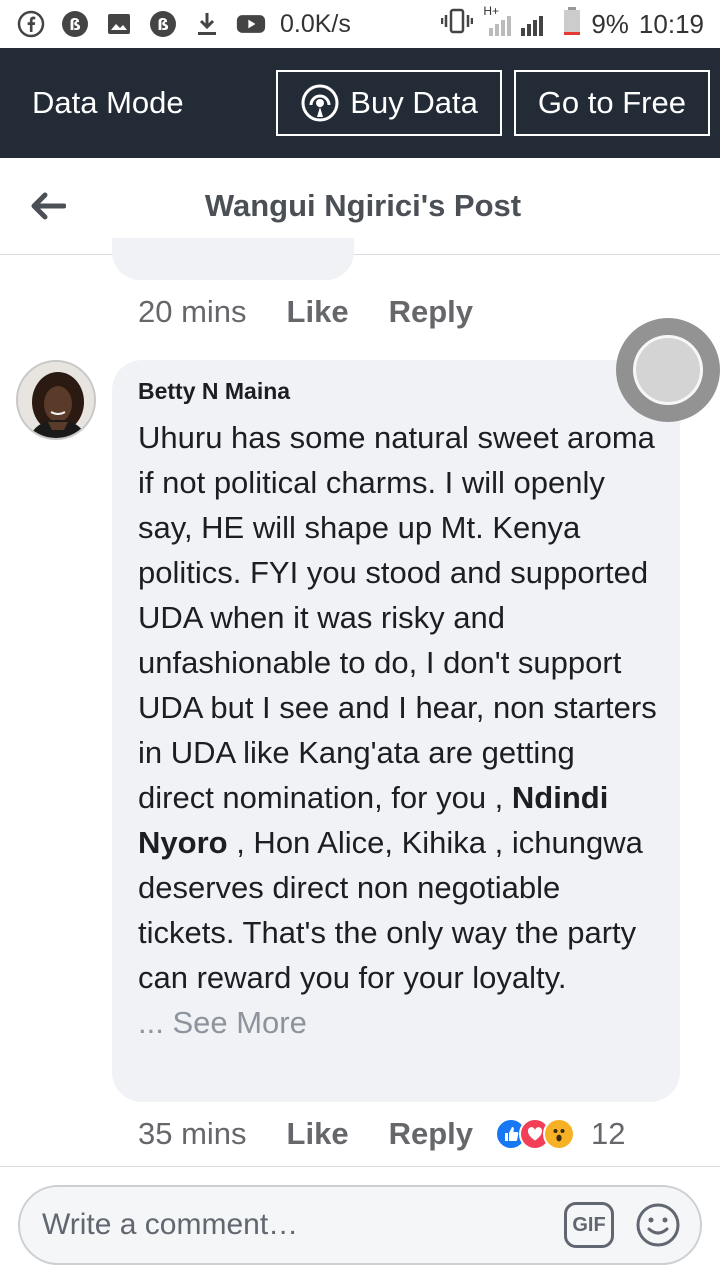 Image resolution: width=720 pixels, height=1280 pixels. I want to click on data-mode-label: Data Mode, so click(108, 102).